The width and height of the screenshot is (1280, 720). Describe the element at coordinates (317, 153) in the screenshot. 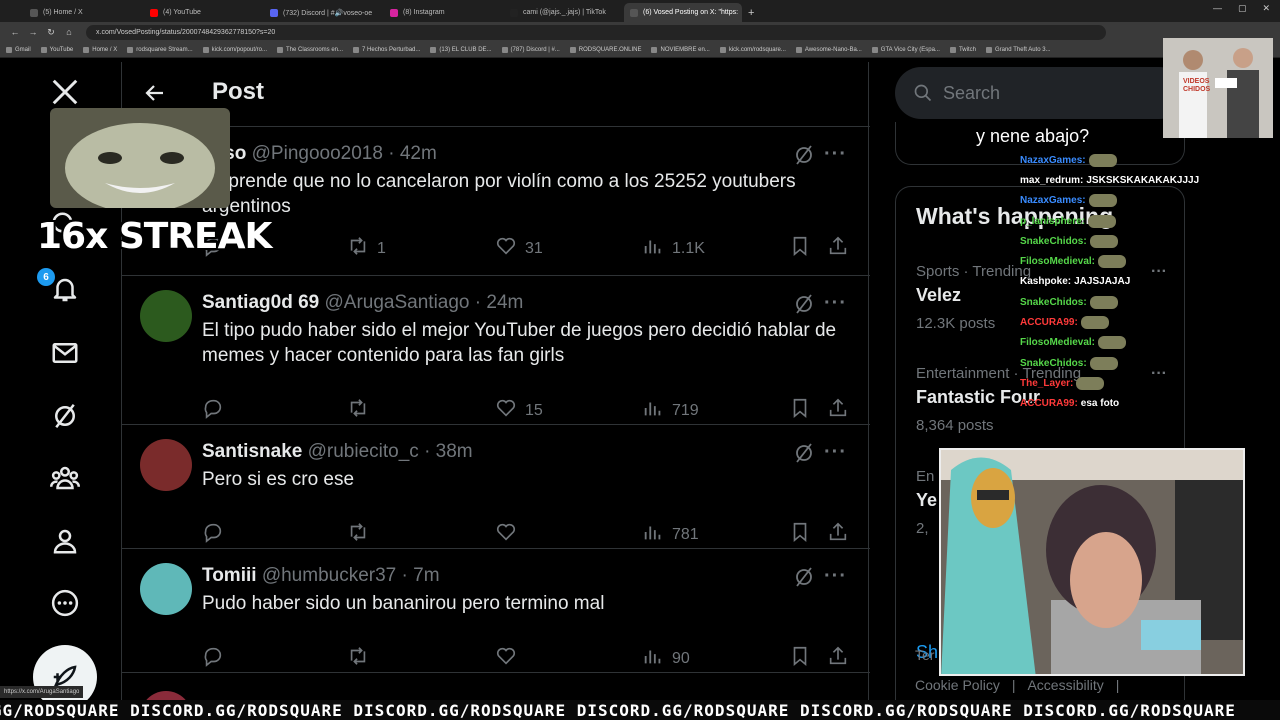

I see `author-handle: @Pingooo2018` at that location.